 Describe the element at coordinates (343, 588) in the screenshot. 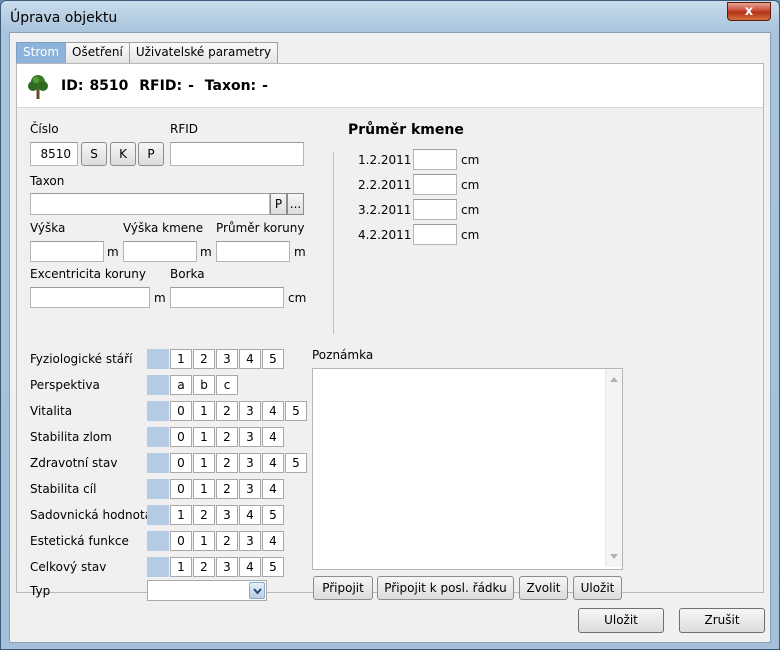

I see `note-pripojit-button: Připojit` at that location.